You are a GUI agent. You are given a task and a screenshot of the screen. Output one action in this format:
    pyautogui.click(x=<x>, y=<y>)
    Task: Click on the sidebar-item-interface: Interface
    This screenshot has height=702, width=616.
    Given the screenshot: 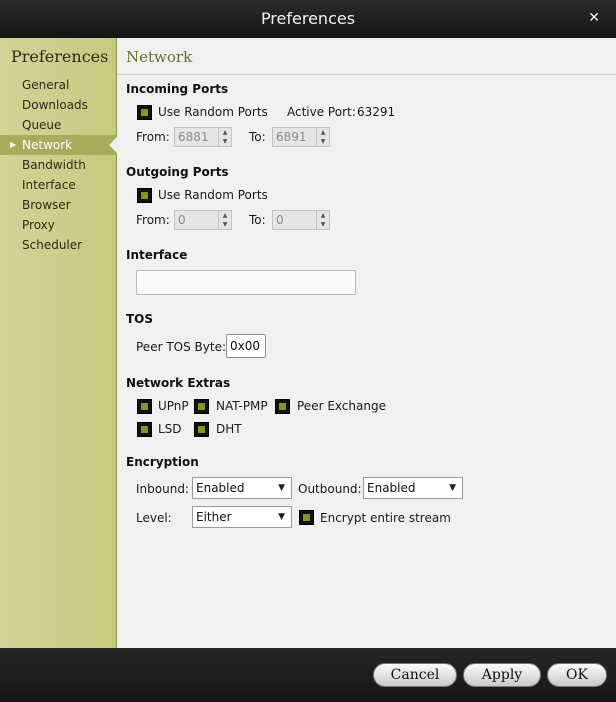 What is the action you would take?
    pyautogui.click(x=58, y=185)
    